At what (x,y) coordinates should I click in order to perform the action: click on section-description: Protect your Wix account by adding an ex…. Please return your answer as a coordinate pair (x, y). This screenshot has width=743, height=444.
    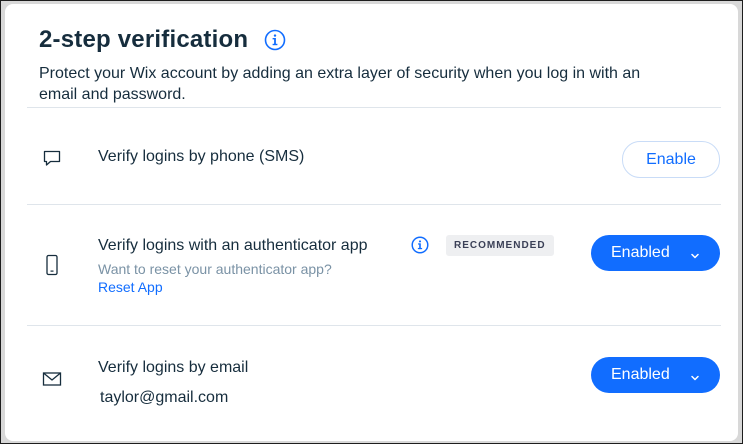
    Looking at the image, I should click on (340, 84).